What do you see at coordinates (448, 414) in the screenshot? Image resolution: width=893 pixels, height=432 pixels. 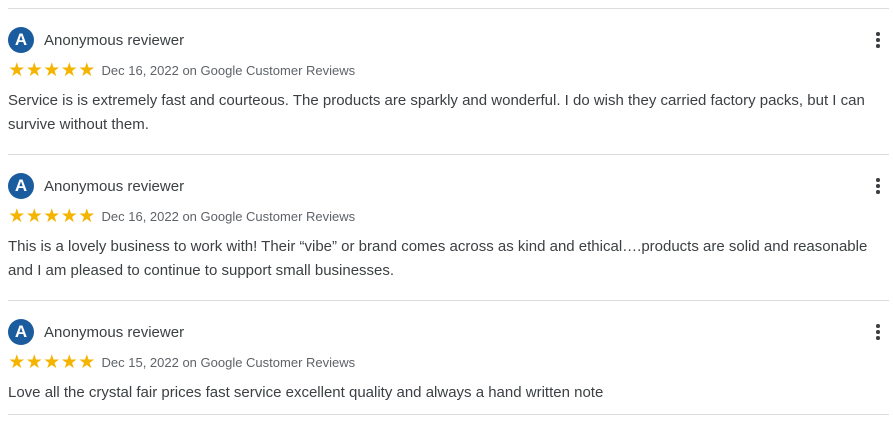 I see `divider` at bounding box center [448, 414].